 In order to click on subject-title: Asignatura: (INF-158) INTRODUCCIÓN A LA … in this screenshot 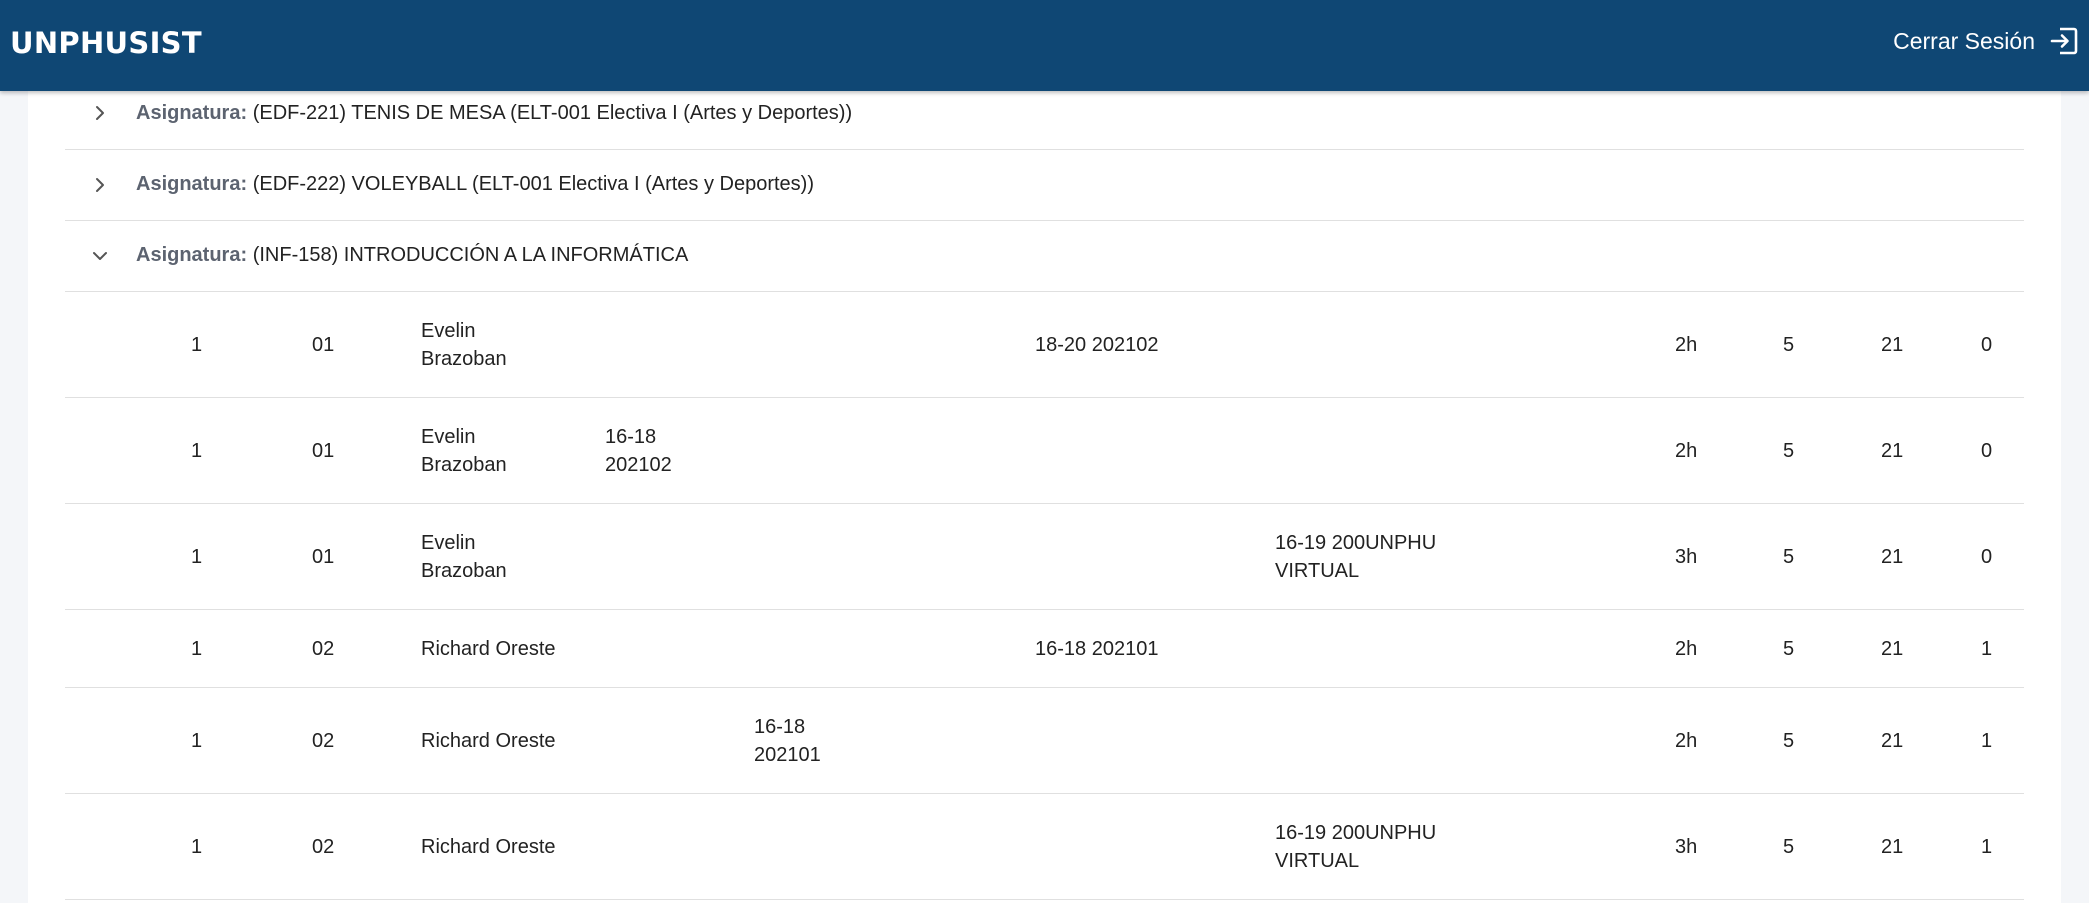, I will do `click(412, 255)`.